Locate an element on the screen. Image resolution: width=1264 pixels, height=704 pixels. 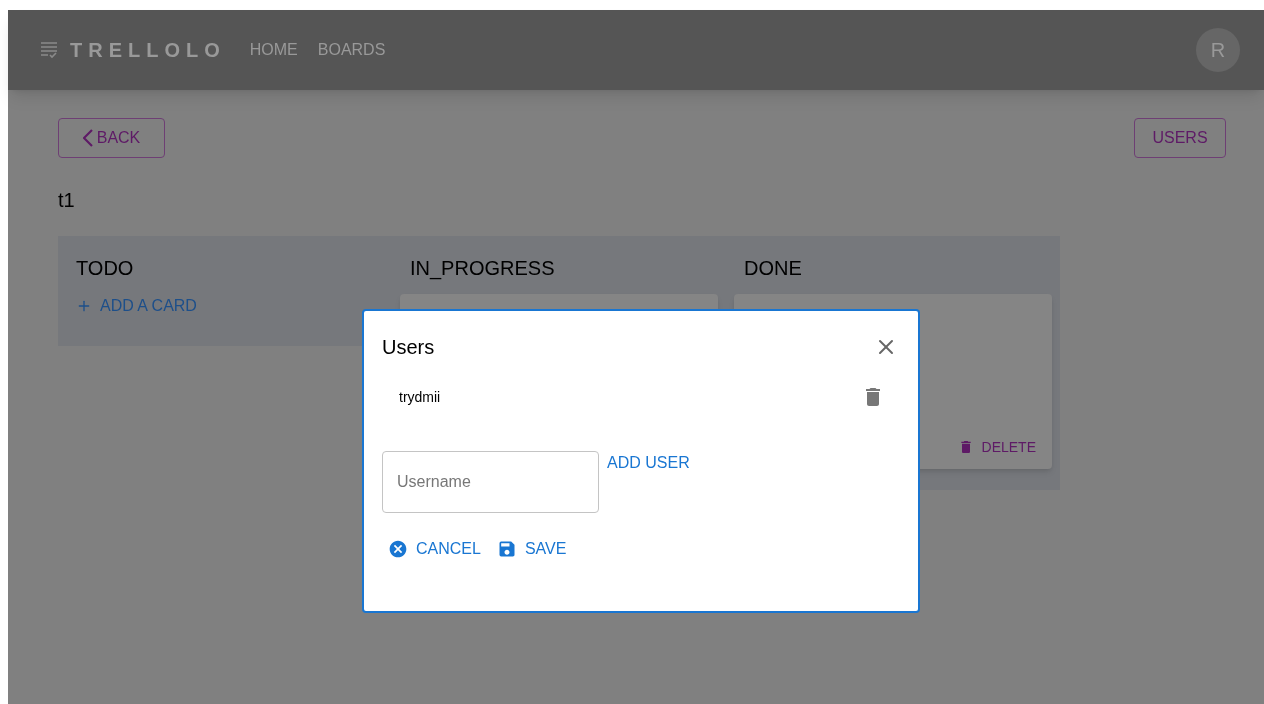
logo: TRELLOLO is located at coordinates (148, 50).